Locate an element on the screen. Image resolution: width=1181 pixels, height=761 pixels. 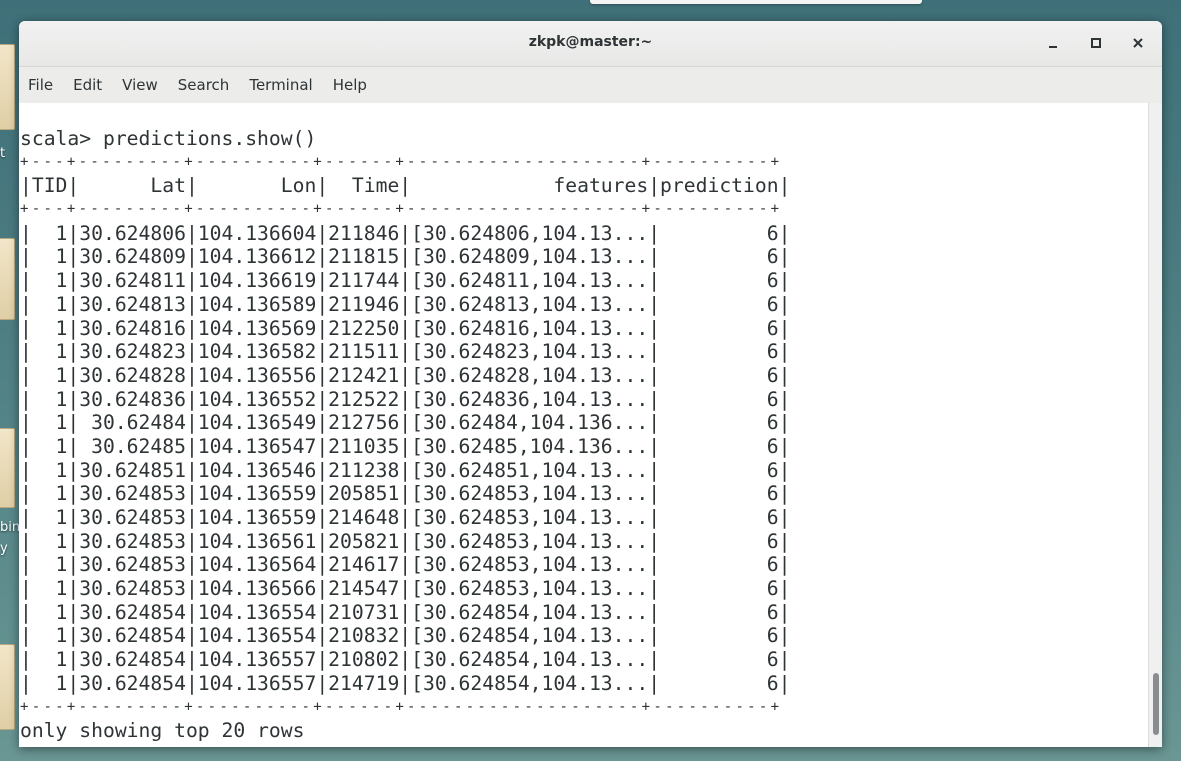
menu-terminal: Terminal is located at coordinates (280, 85).